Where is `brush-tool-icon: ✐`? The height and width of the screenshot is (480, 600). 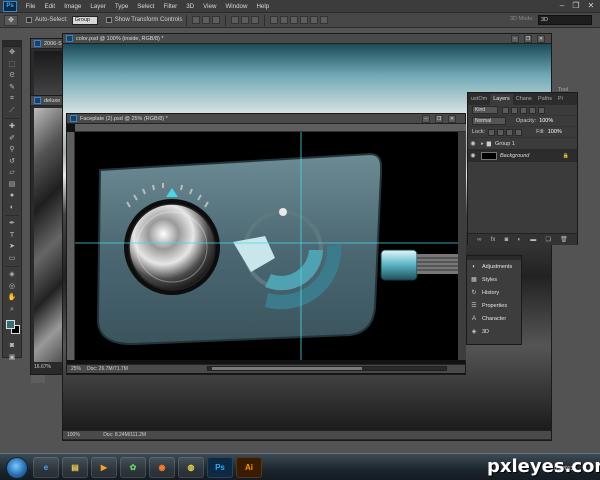 brush-tool-icon: ✐ is located at coordinates (12, 139).